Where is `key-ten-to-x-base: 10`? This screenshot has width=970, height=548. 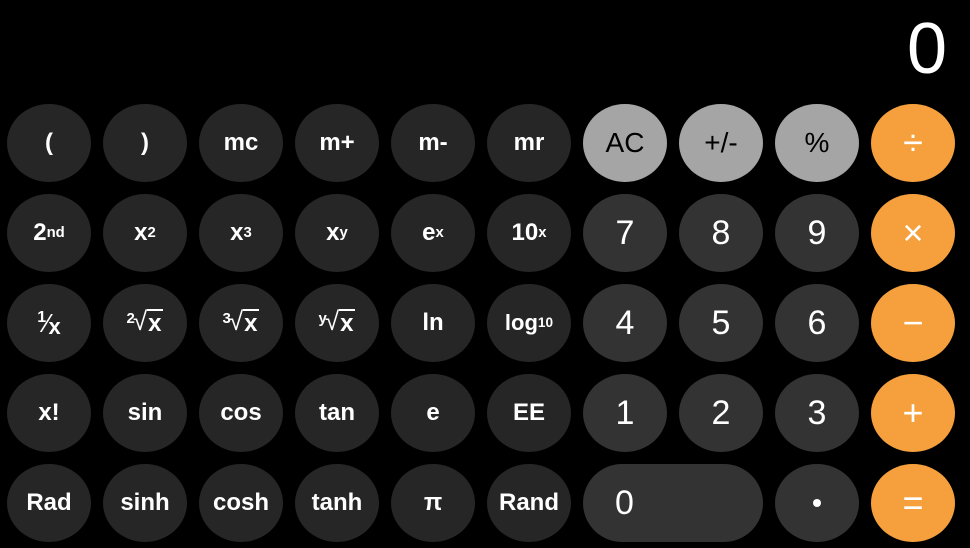 key-ten-to-x-base: 10 is located at coordinates (525, 232).